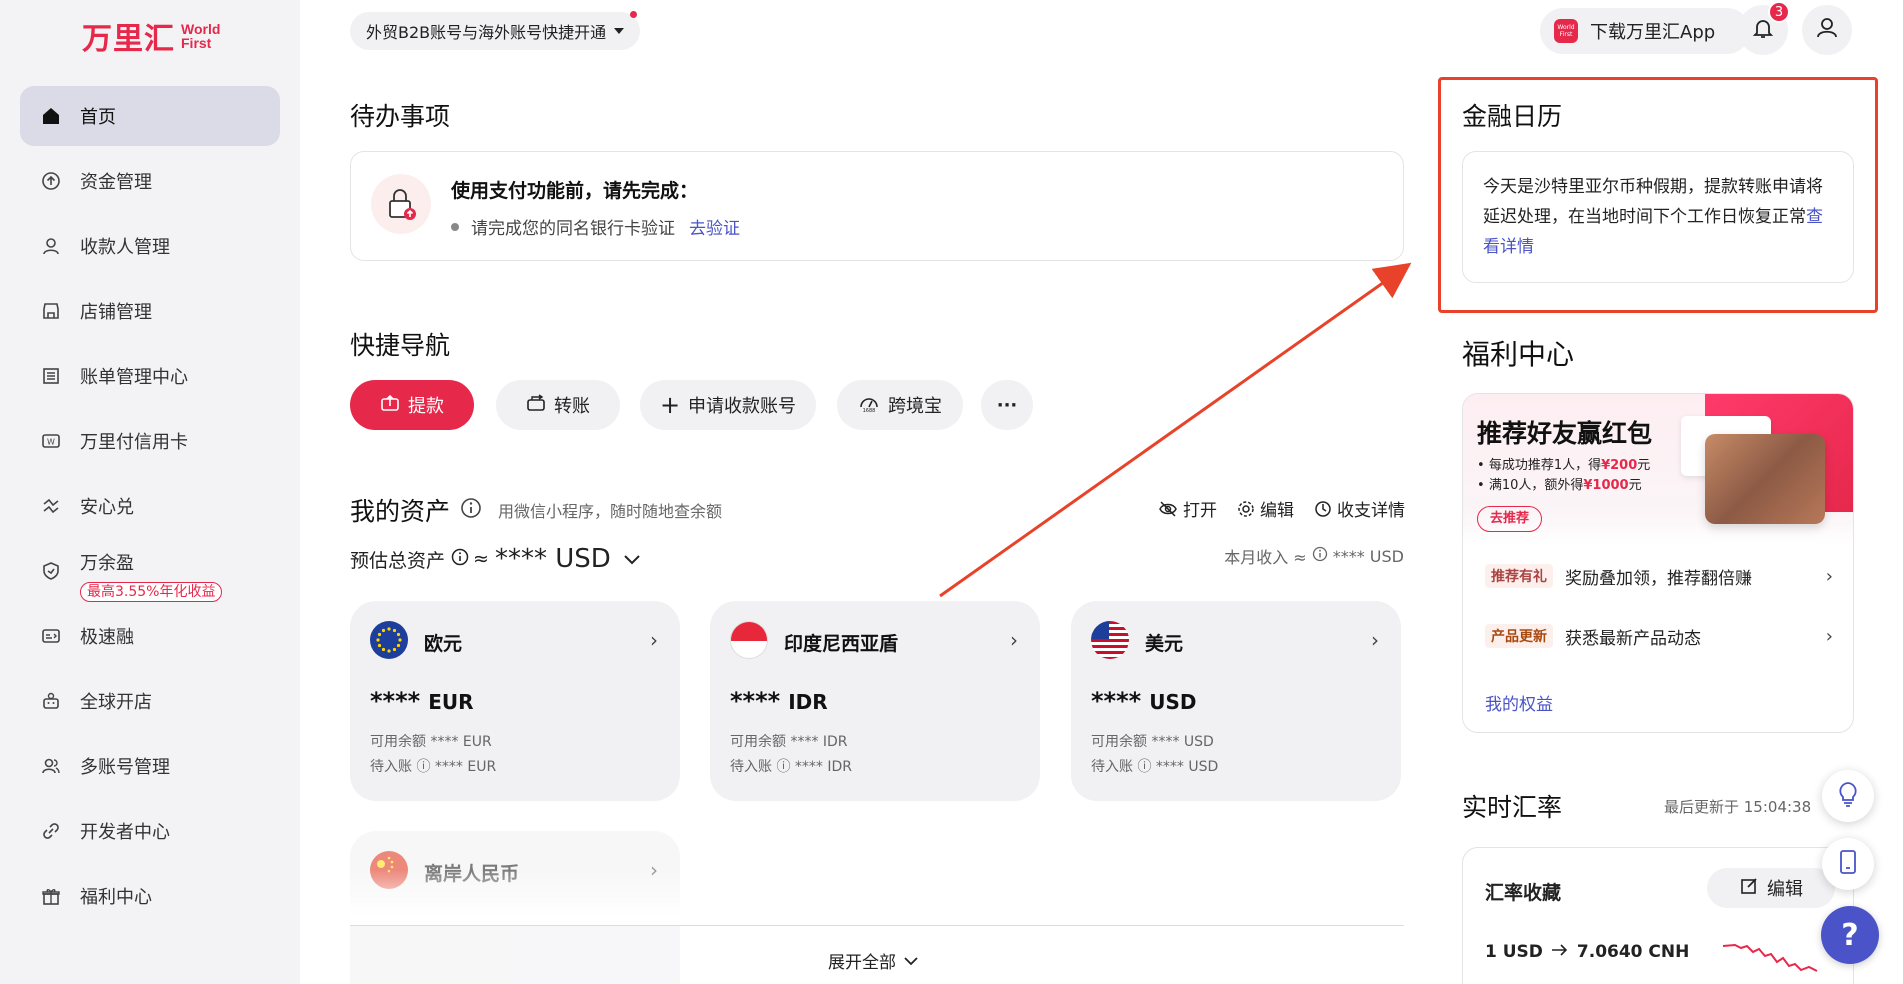  Describe the element at coordinates (98, 117) in the screenshot. I see `sidebar-item-label: 首页` at that location.